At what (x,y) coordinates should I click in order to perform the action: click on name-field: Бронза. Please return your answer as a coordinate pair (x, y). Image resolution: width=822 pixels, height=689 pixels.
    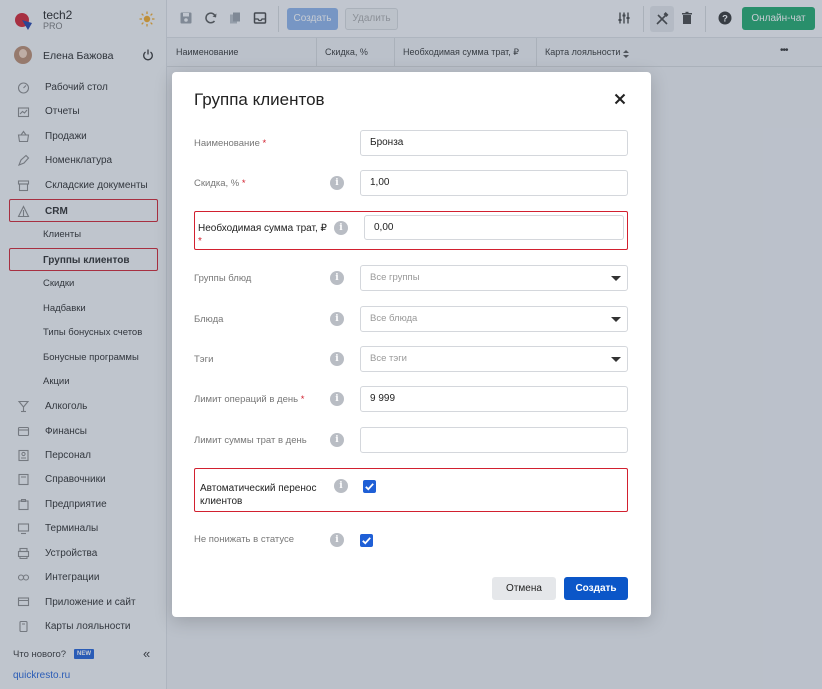
    Looking at the image, I should click on (494, 143).